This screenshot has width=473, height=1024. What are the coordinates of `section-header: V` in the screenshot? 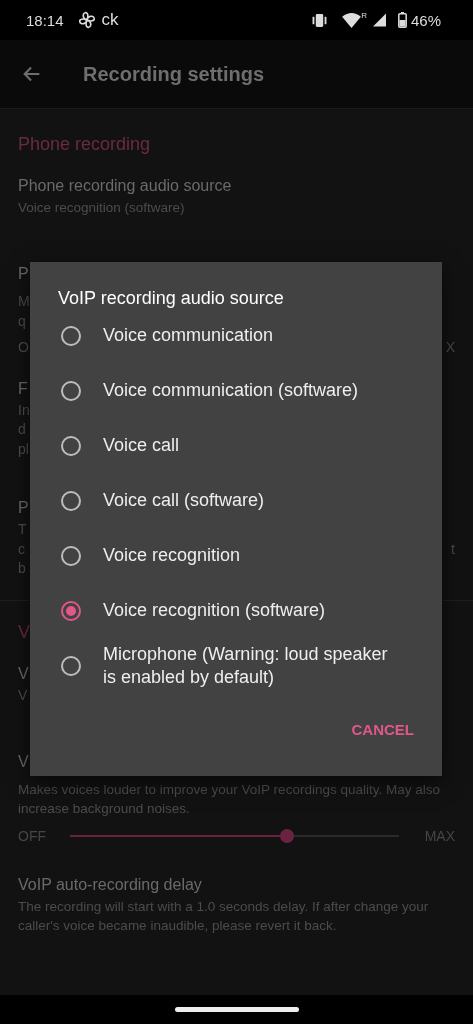 It's located at (24, 631).